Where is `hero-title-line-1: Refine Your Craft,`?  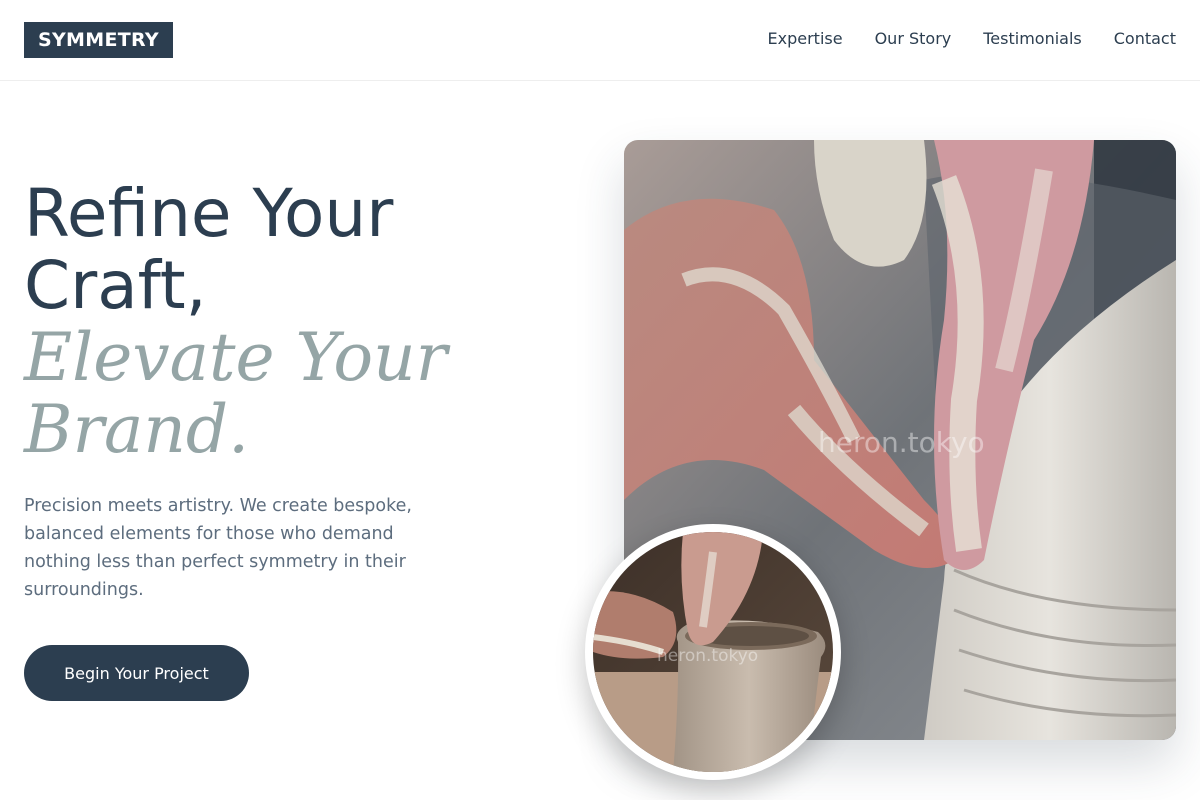
hero-title-line-1: Refine Your Craft, is located at coordinates (209, 249).